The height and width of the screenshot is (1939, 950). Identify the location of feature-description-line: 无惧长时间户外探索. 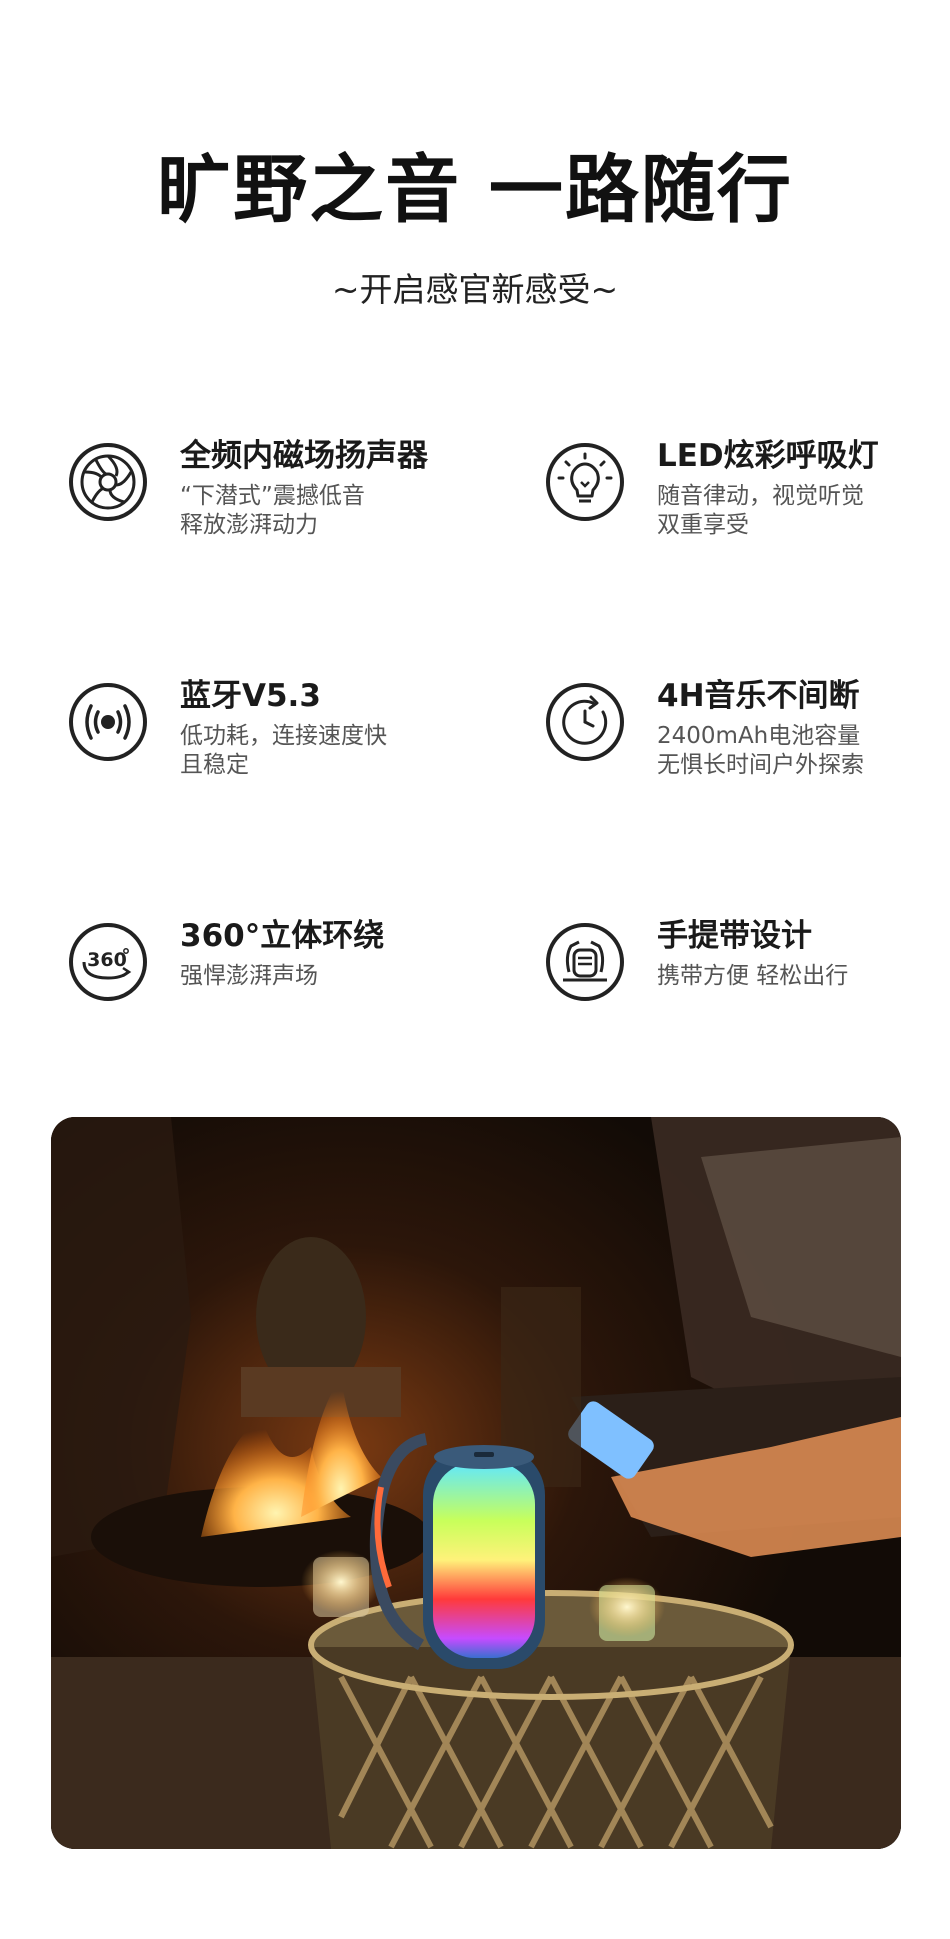
(760, 765).